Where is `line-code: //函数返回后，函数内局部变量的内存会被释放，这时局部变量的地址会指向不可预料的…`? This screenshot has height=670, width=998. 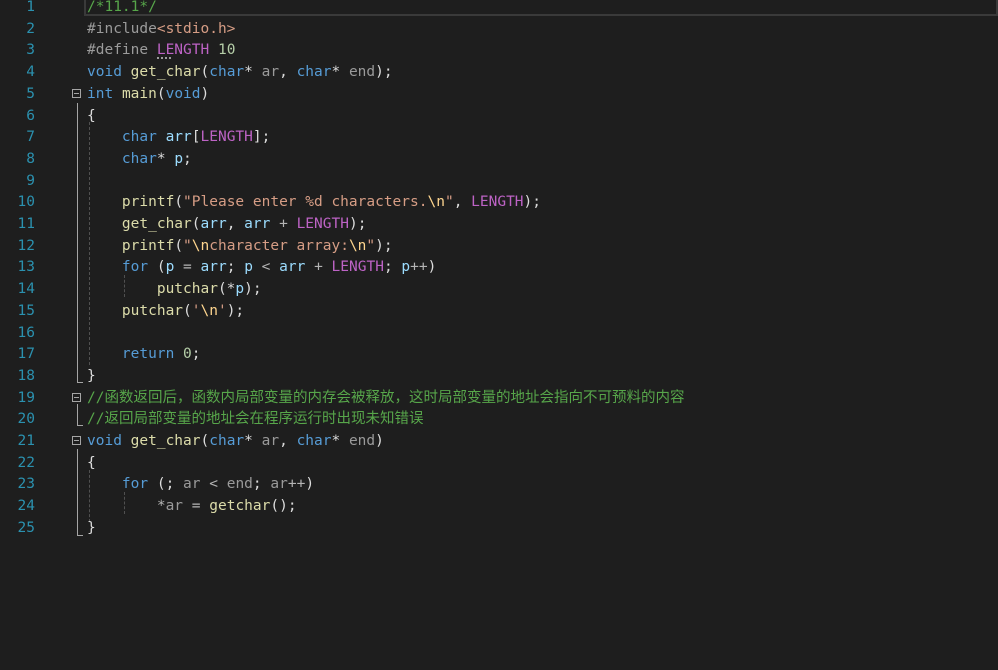 line-code: //函数返回后，函数内局部变量的内存会被释放，这时局部变量的地址会指向不可预料的… is located at coordinates (385, 399).